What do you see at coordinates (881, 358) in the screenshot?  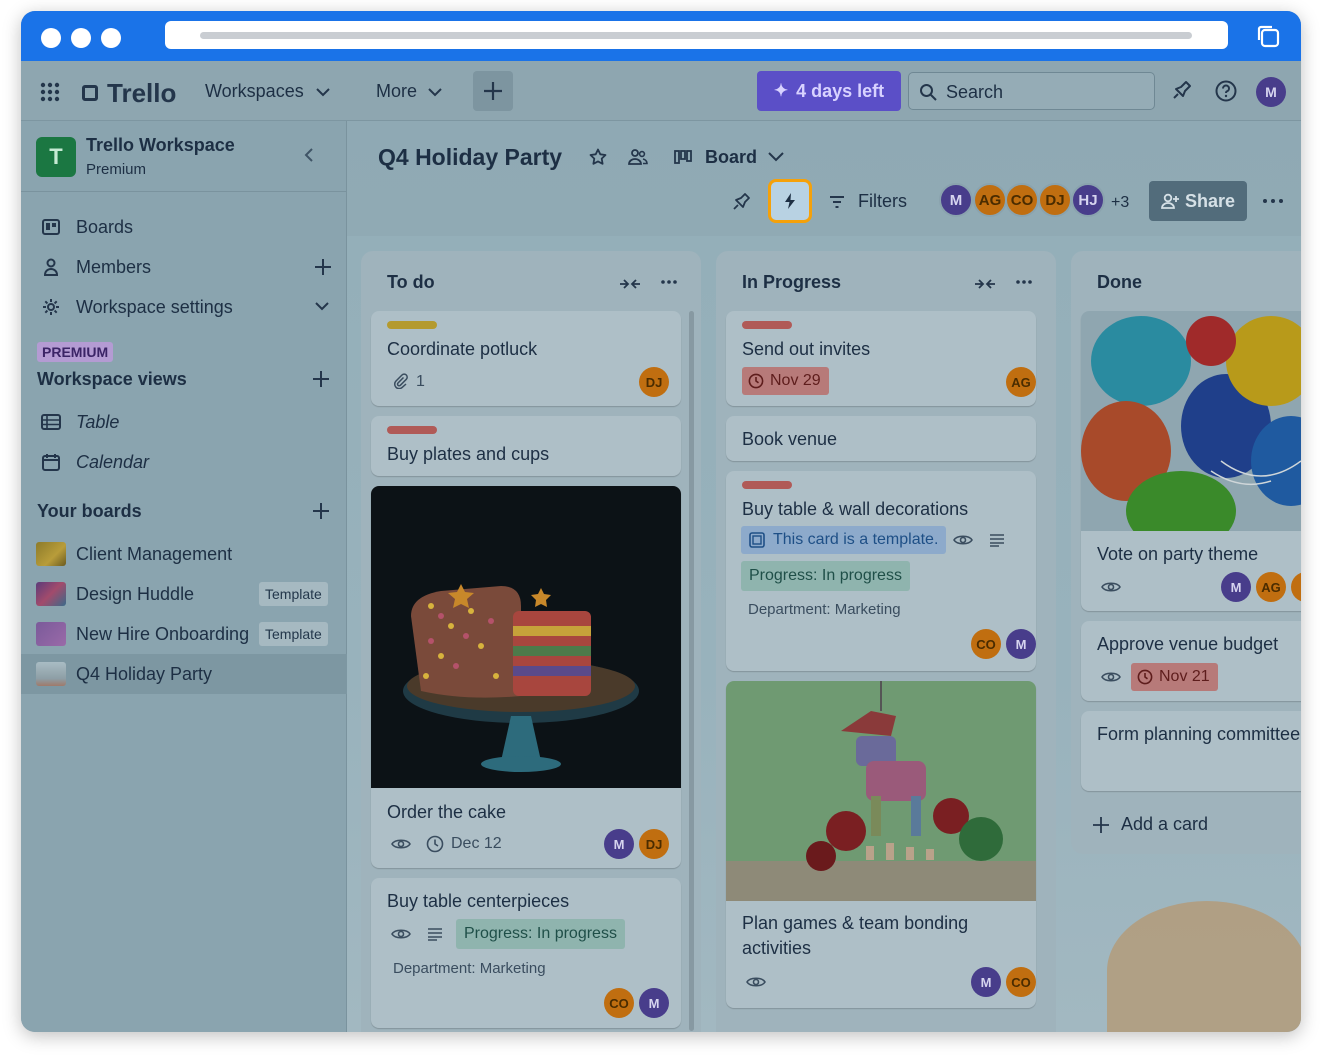 I see `card-send-out-invites: Send out invites Nov 29 AG` at bounding box center [881, 358].